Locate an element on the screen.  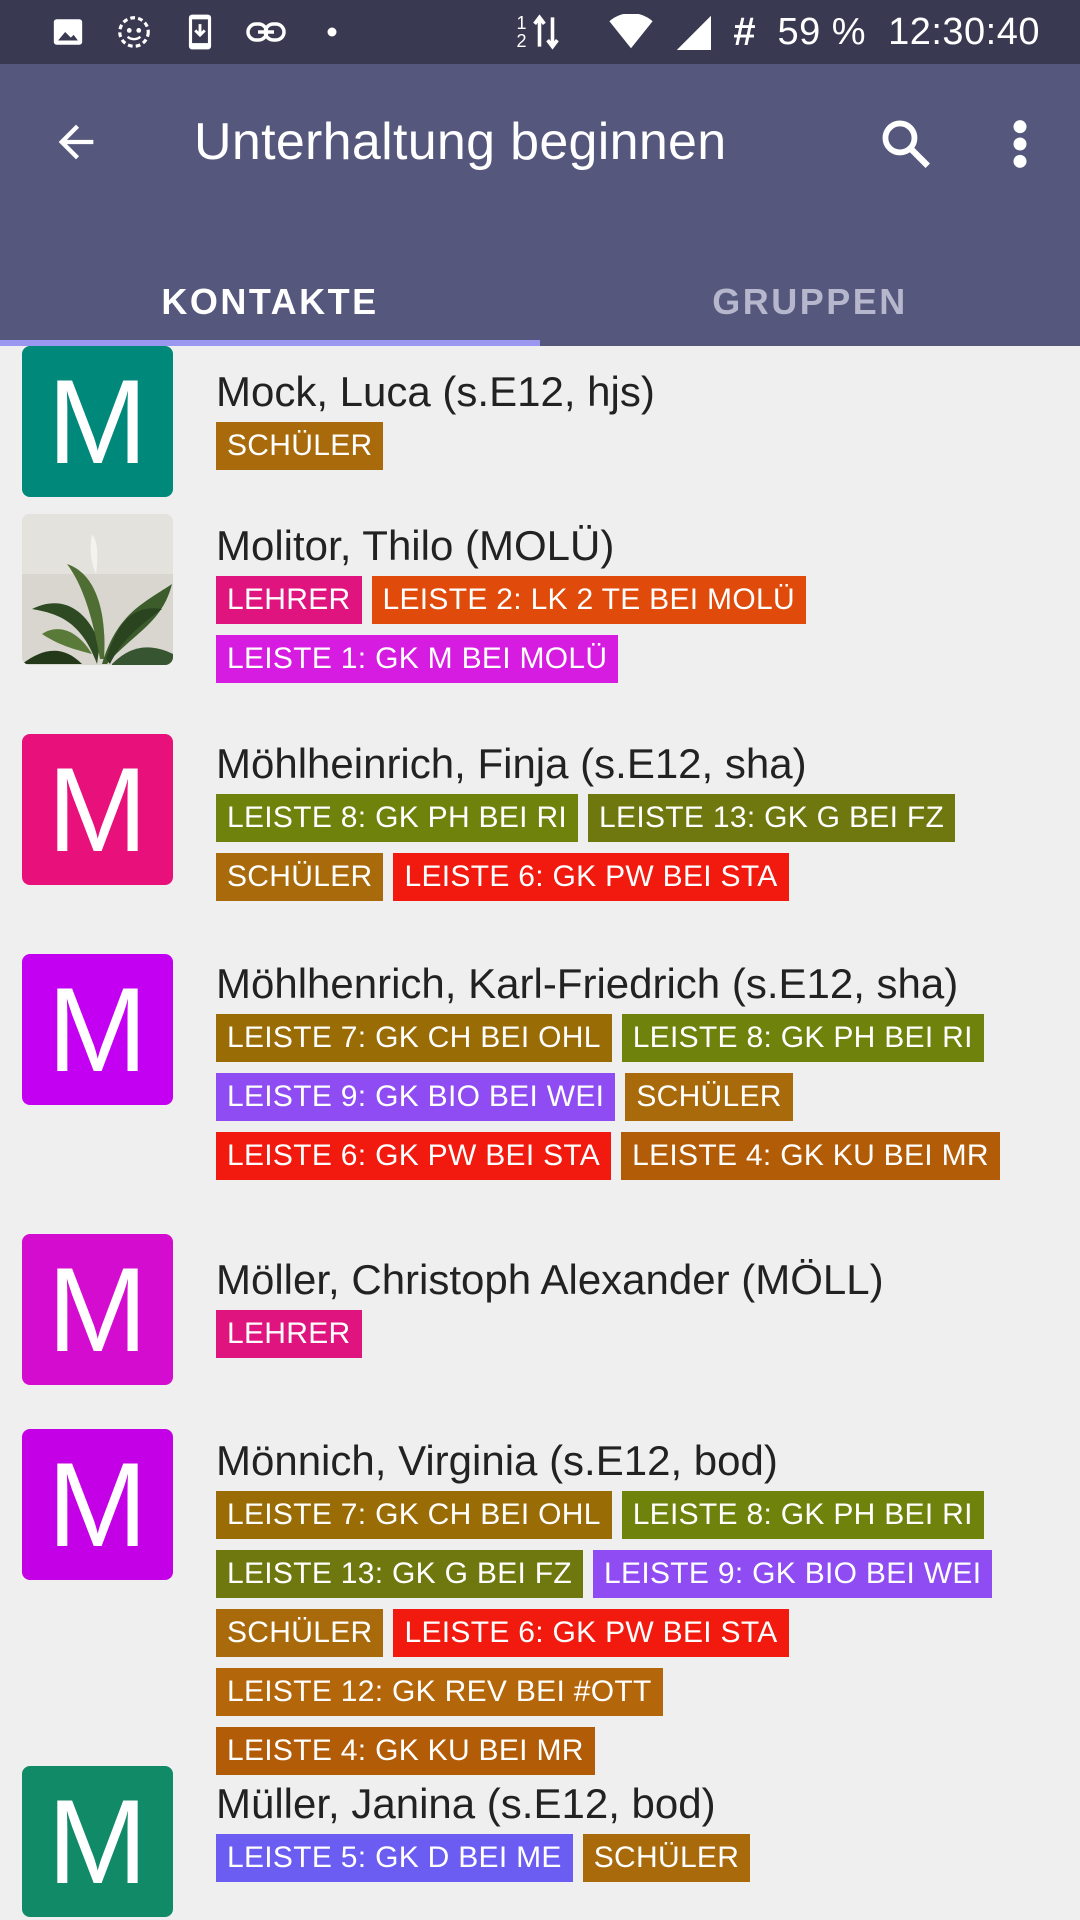
wifi-icon is located at coordinates (631, 32).